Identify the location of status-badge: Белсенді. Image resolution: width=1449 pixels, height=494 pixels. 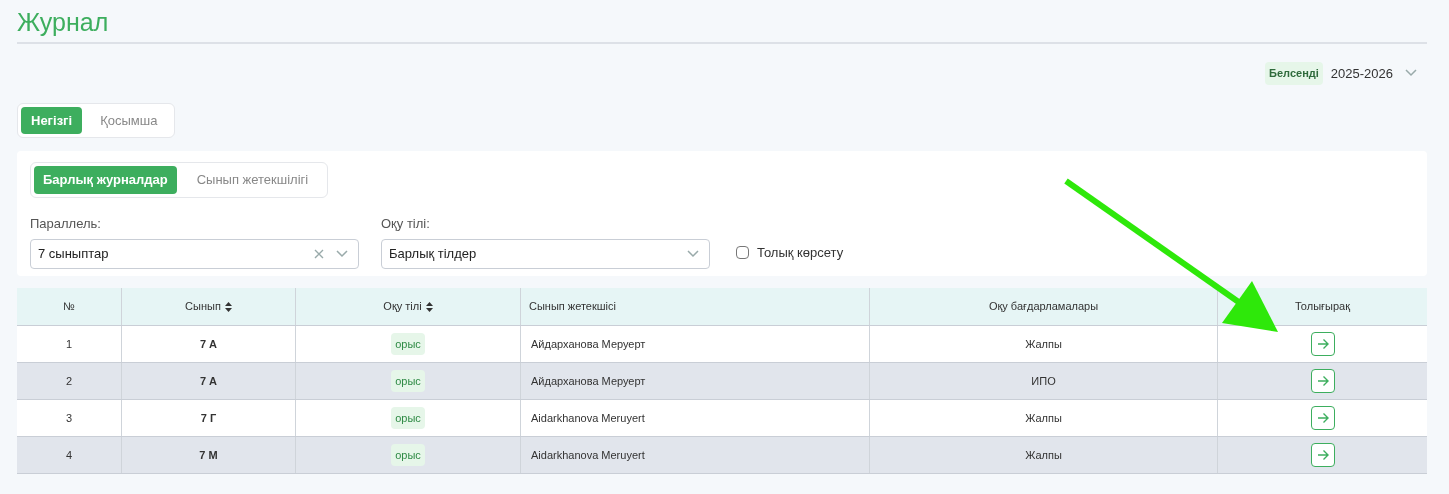
(1294, 73).